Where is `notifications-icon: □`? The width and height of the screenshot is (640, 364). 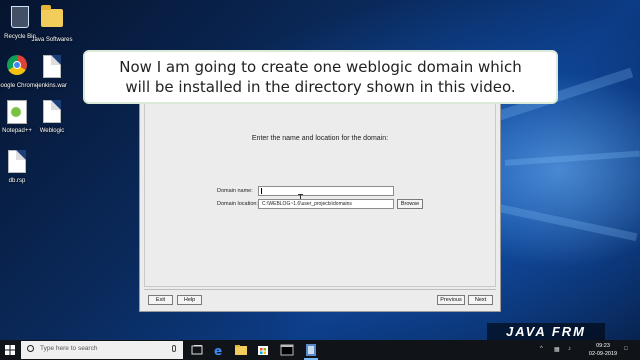 notifications-icon: □ is located at coordinates (626, 349).